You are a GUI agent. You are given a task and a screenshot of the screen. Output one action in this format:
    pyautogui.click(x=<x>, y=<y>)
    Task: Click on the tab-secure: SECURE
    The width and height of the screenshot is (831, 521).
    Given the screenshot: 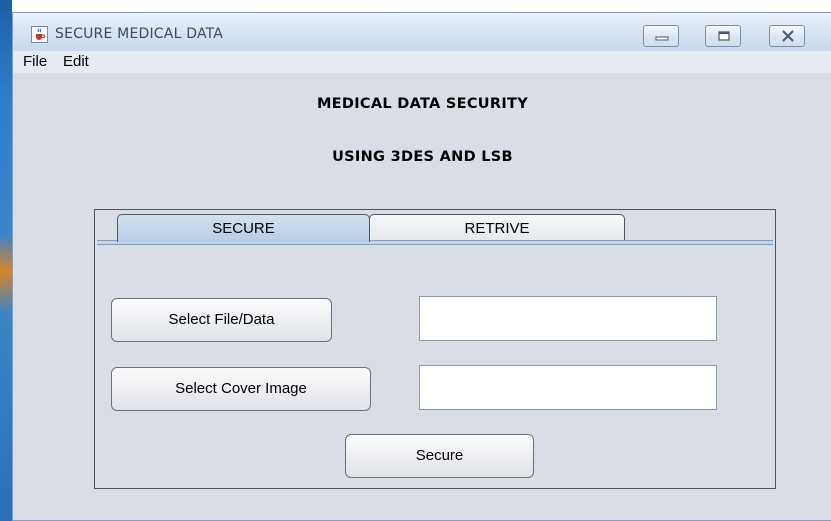 What is the action you would take?
    pyautogui.click(x=243, y=228)
    